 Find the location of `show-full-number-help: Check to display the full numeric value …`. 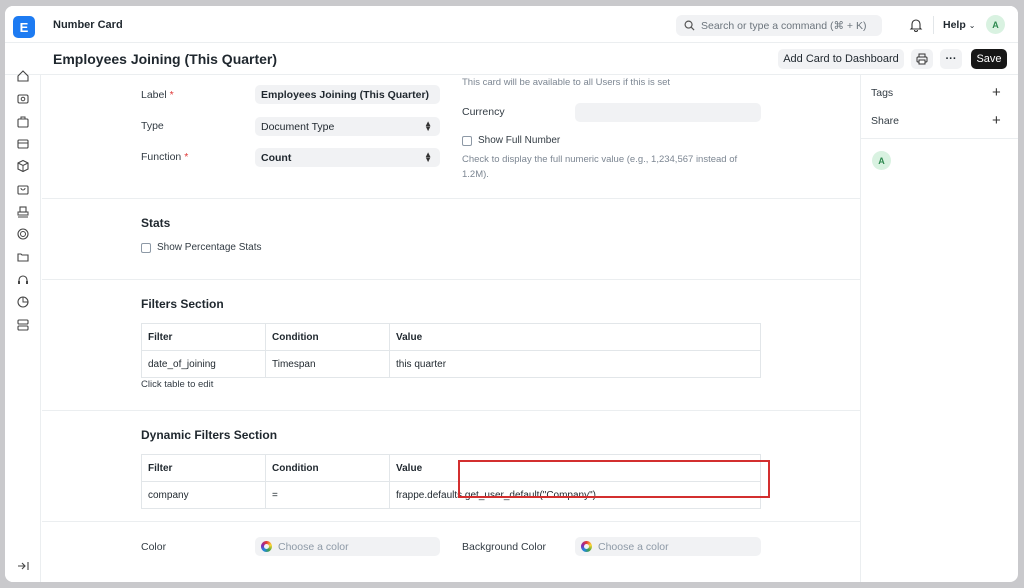

show-full-number-help: Check to display the full numeric value … is located at coordinates (600, 167).